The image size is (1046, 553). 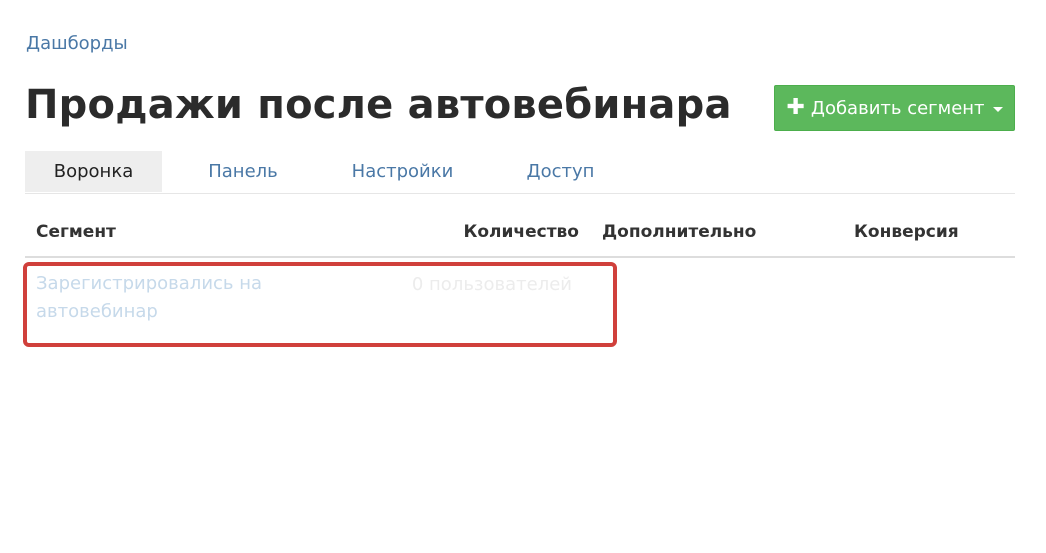 I want to click on column-header-conversion: Конверсия, so click(x=906, y=232).